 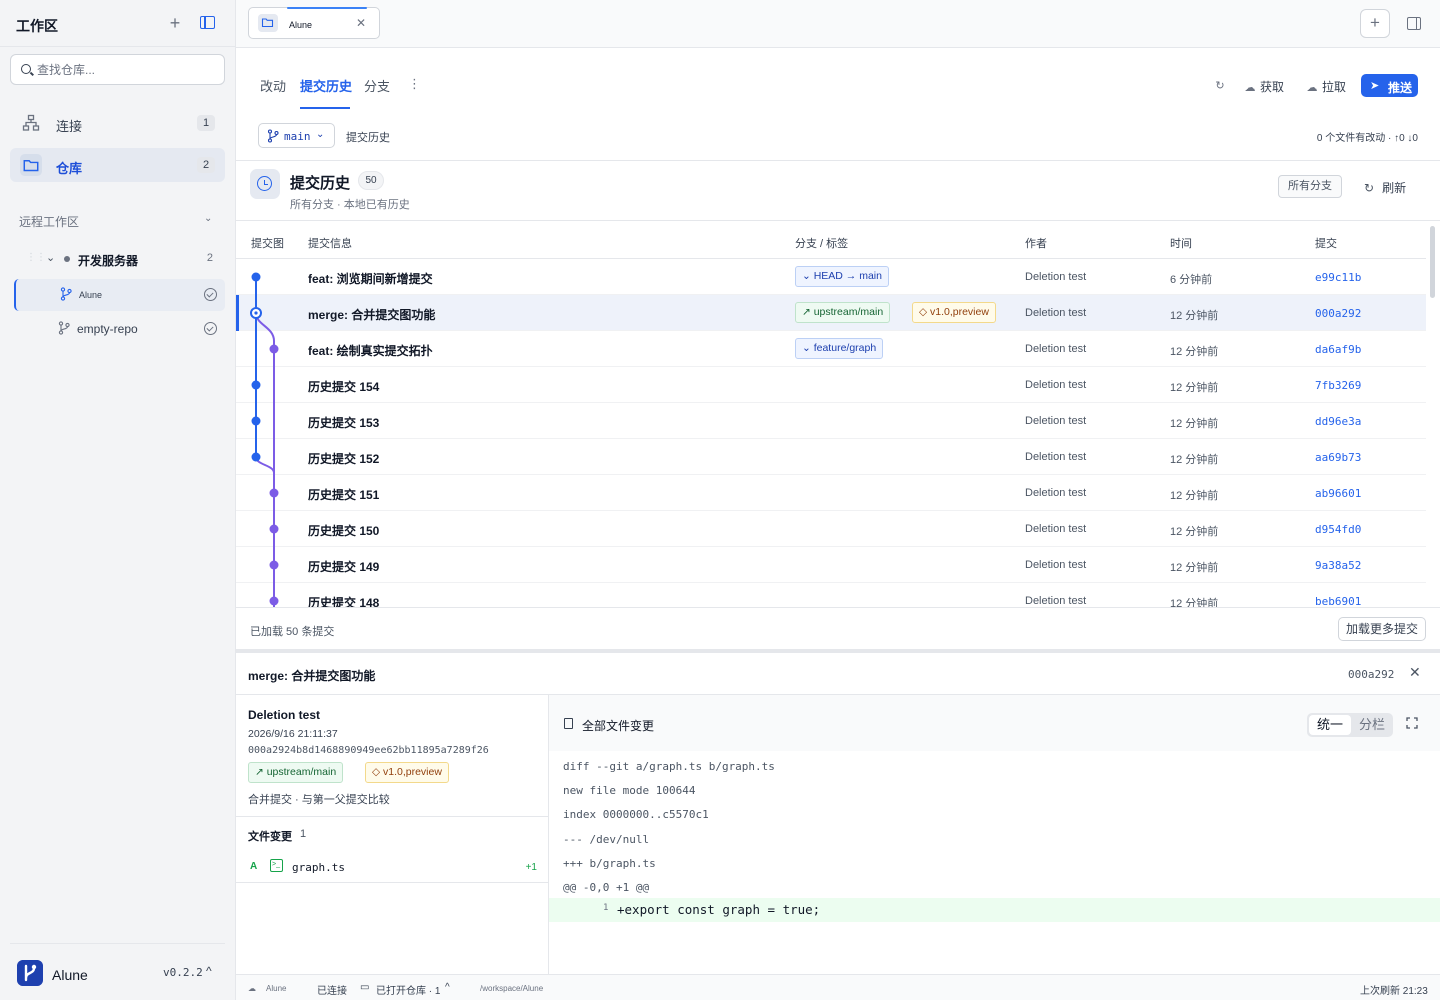 What do you see at coordinates (70, 975) in the screenshot?
I see `app-name: Alune` at bounding box center [70, 975].